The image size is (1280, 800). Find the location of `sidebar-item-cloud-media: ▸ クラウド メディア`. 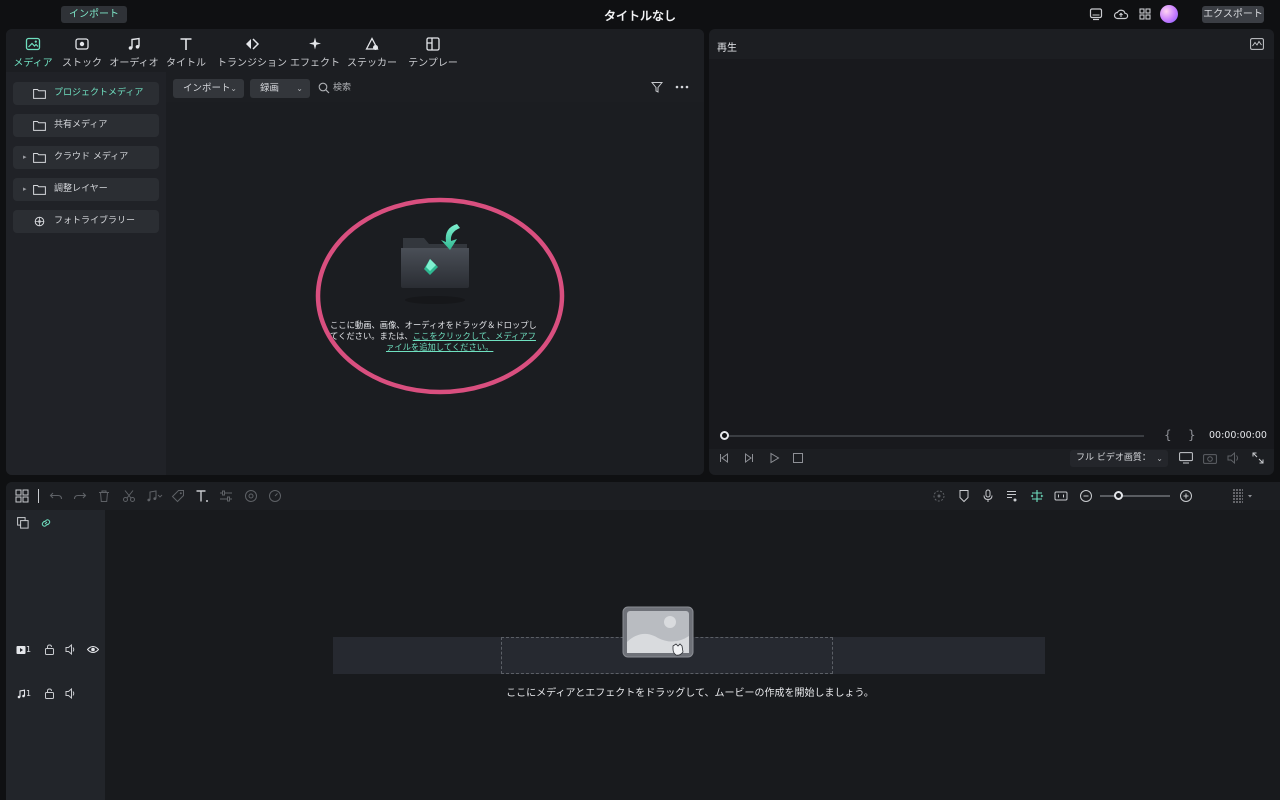

sidebar-item-cloud-media: ▸ クラウド メディア is located at coordinates (86, 157).